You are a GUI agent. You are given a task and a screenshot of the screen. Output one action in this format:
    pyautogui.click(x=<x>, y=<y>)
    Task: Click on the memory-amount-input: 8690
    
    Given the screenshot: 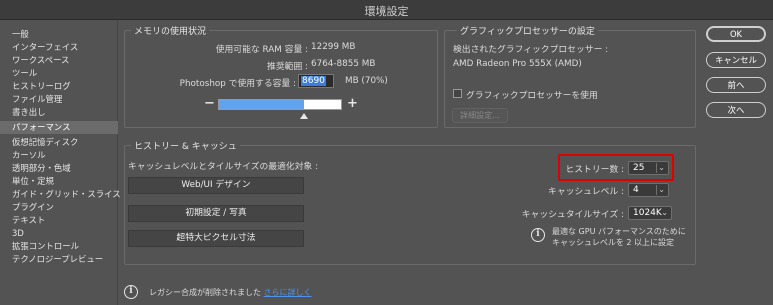 What is the action you would take?
    pyautogui.click(x=316, y=81)
    